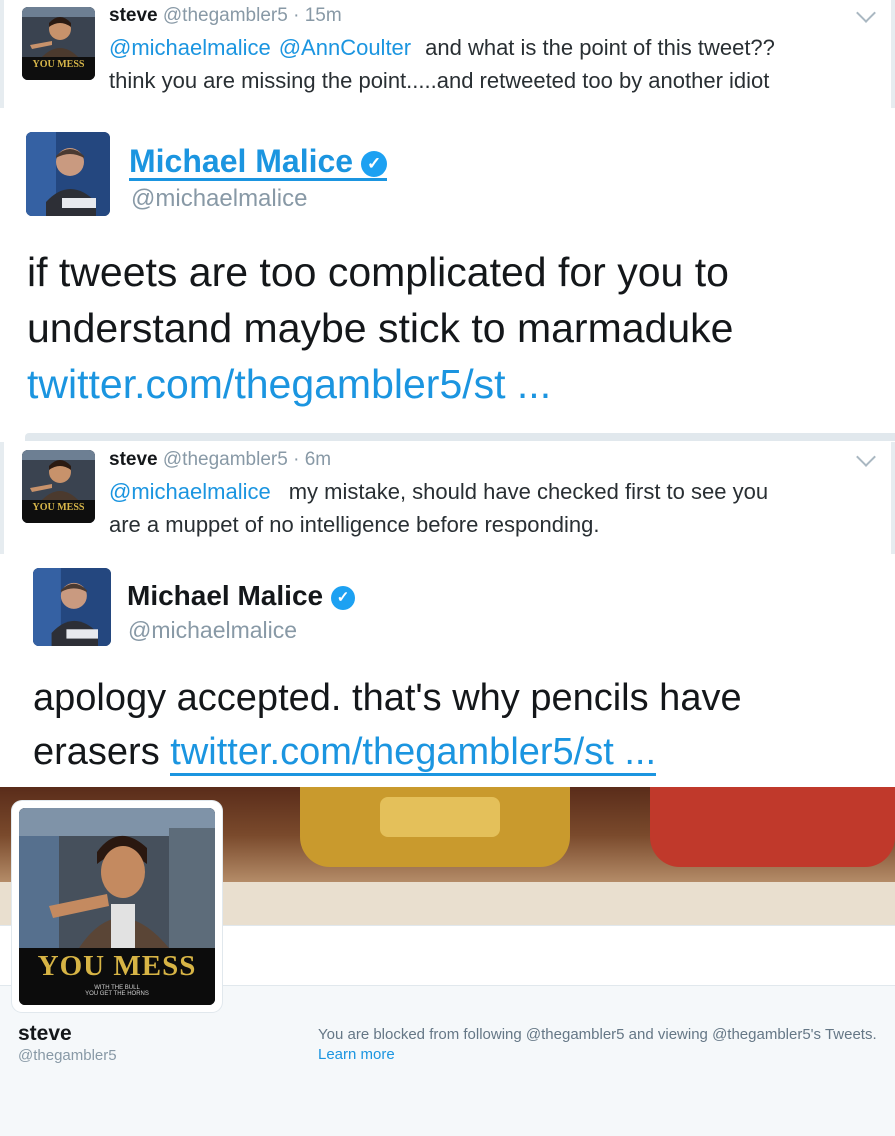  What do you see at coordinates (345, 47) in the screenshot?
I see `mention-link: @AnnCoulter` at bounding box center [345, 47].